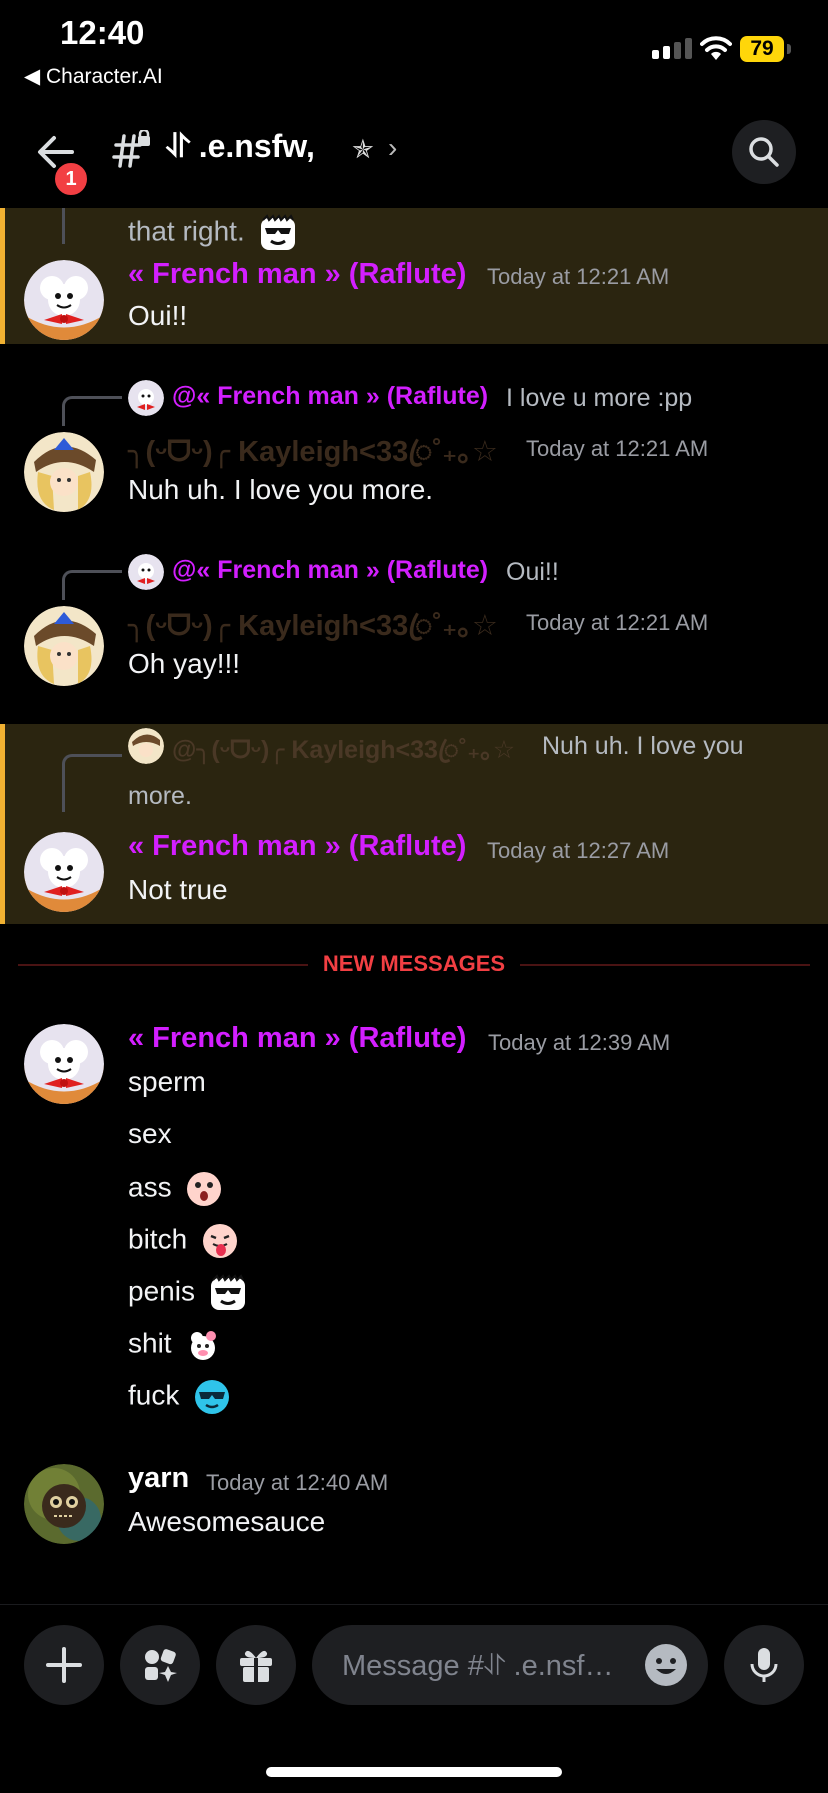 This screenshot has height=1793, width=828. I want to click on message-continuation: that right., so click(186, 231).